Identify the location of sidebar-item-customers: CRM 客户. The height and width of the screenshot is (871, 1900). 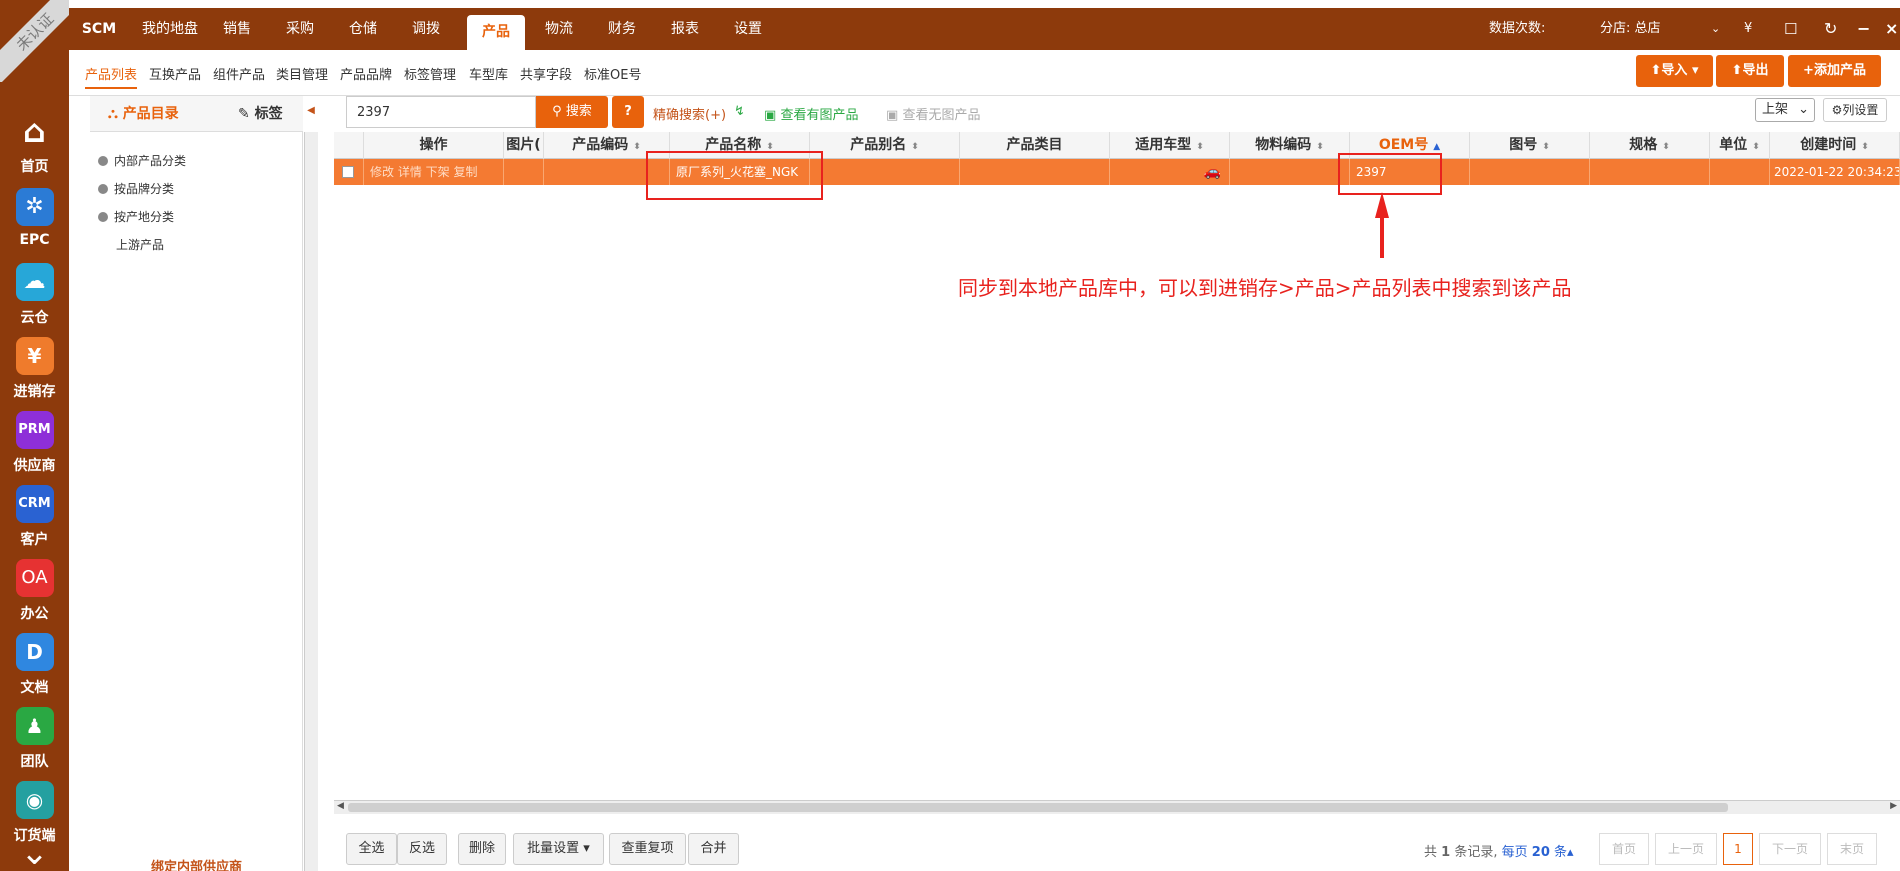
(34, 517).